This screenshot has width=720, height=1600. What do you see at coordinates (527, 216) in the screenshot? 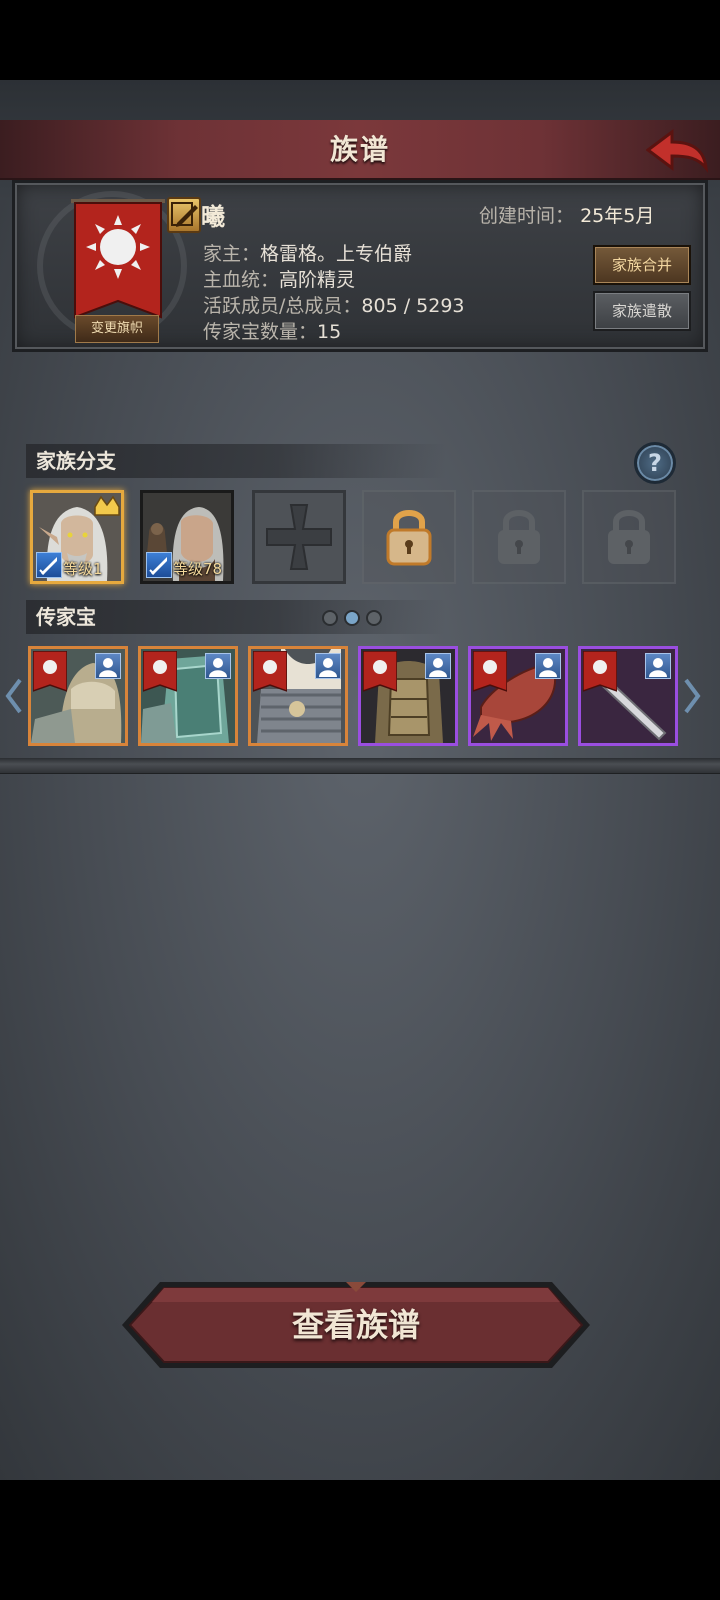
I see `created-label: 创建时间：` at bounding box center [527, 216].